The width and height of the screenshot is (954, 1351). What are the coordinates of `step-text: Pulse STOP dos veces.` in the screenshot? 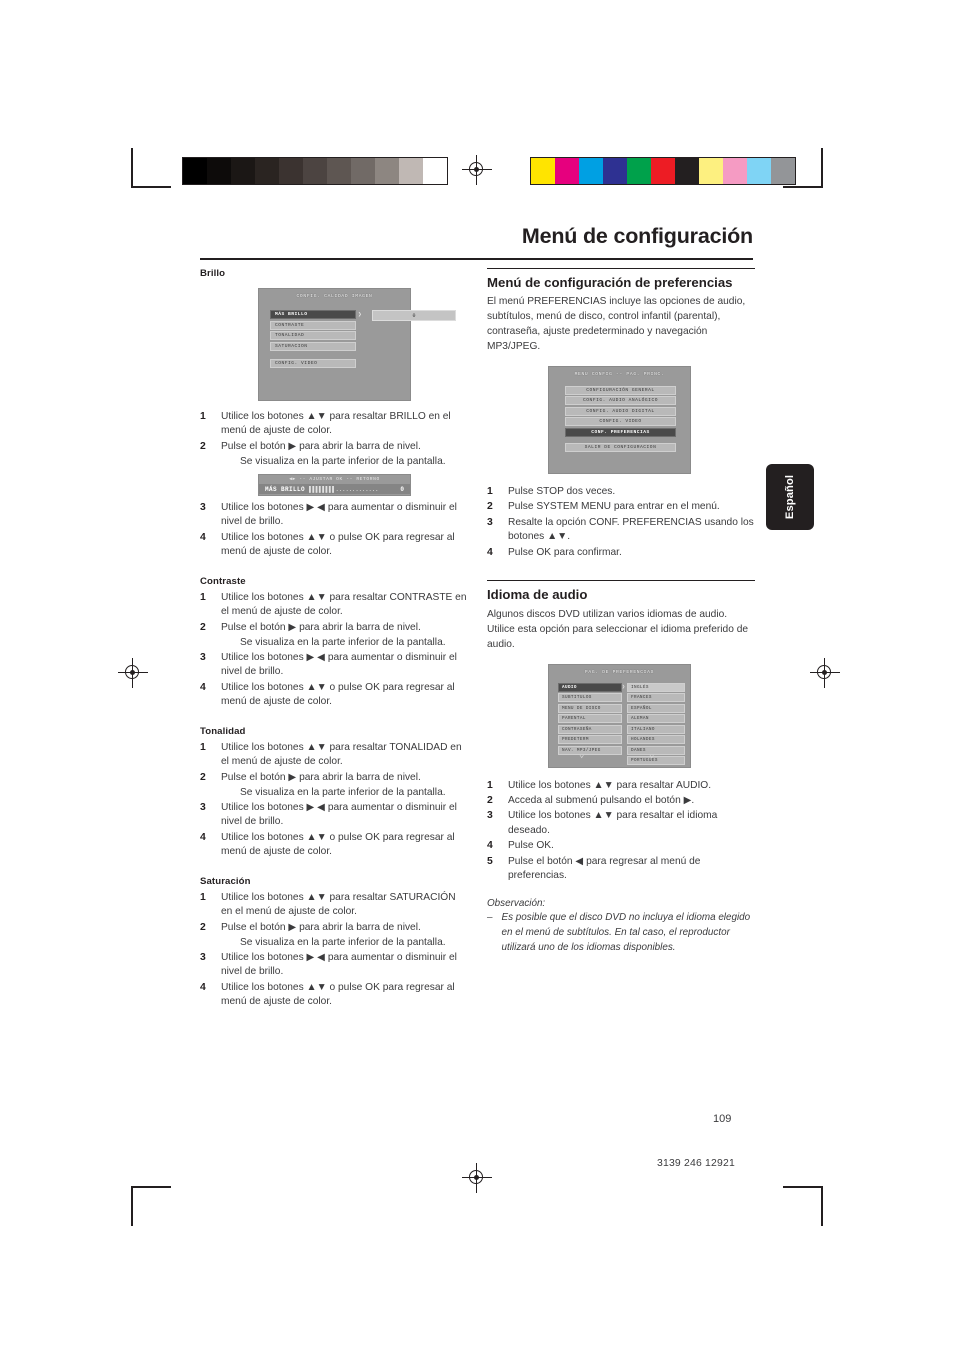 It's located at (562, 491).